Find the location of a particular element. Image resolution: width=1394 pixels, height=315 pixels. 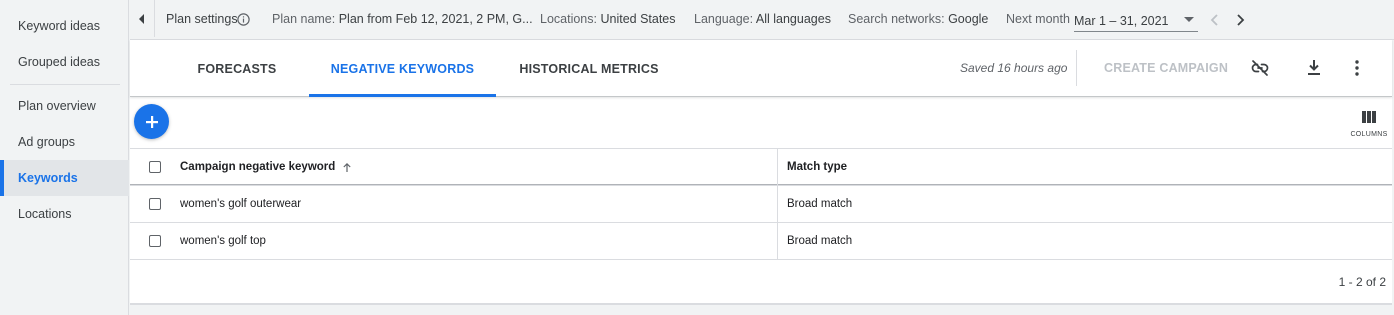

sidebar-item-keywords: Keywords is located at coordinates (64, 178).